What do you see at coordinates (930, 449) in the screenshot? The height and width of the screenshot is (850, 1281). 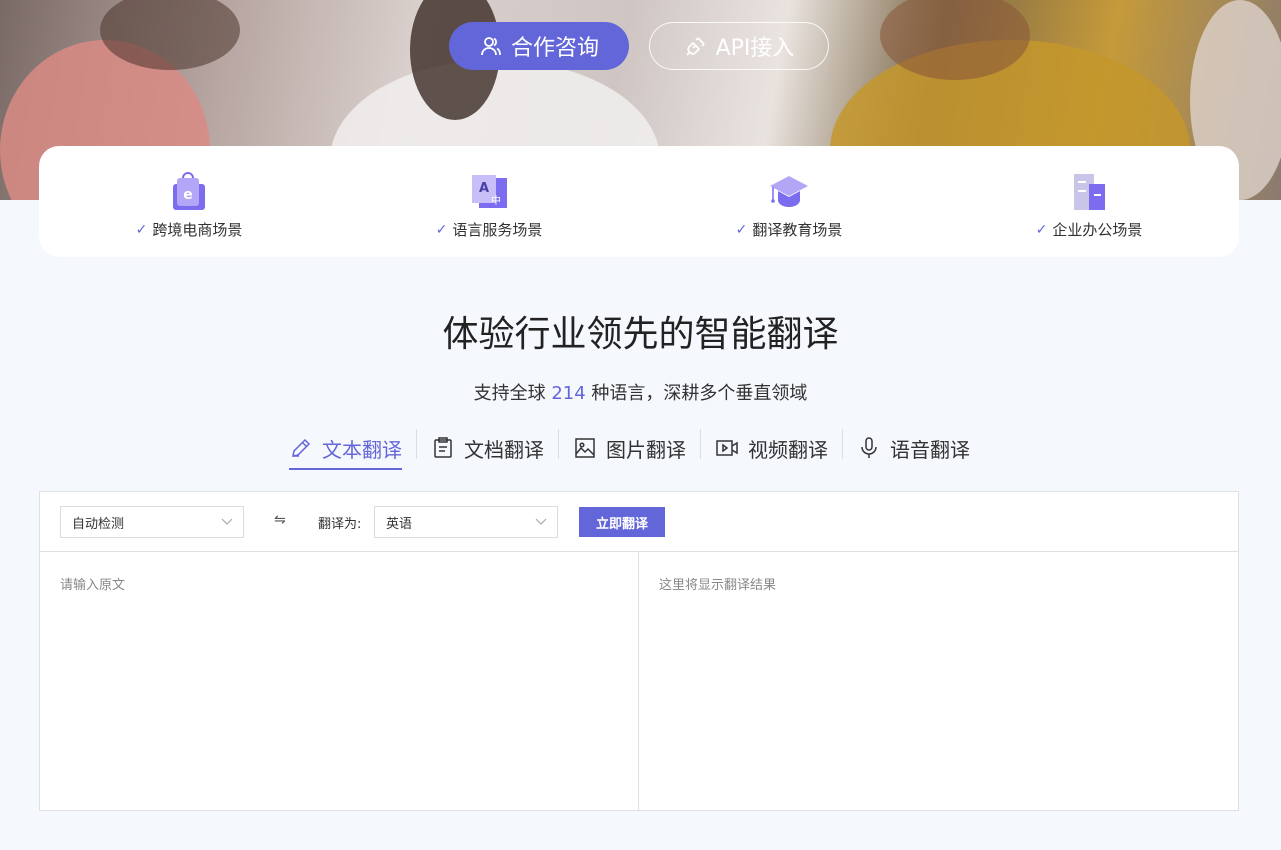 I see `tab-label: 语音翻译` at bounding box center [930, 449].